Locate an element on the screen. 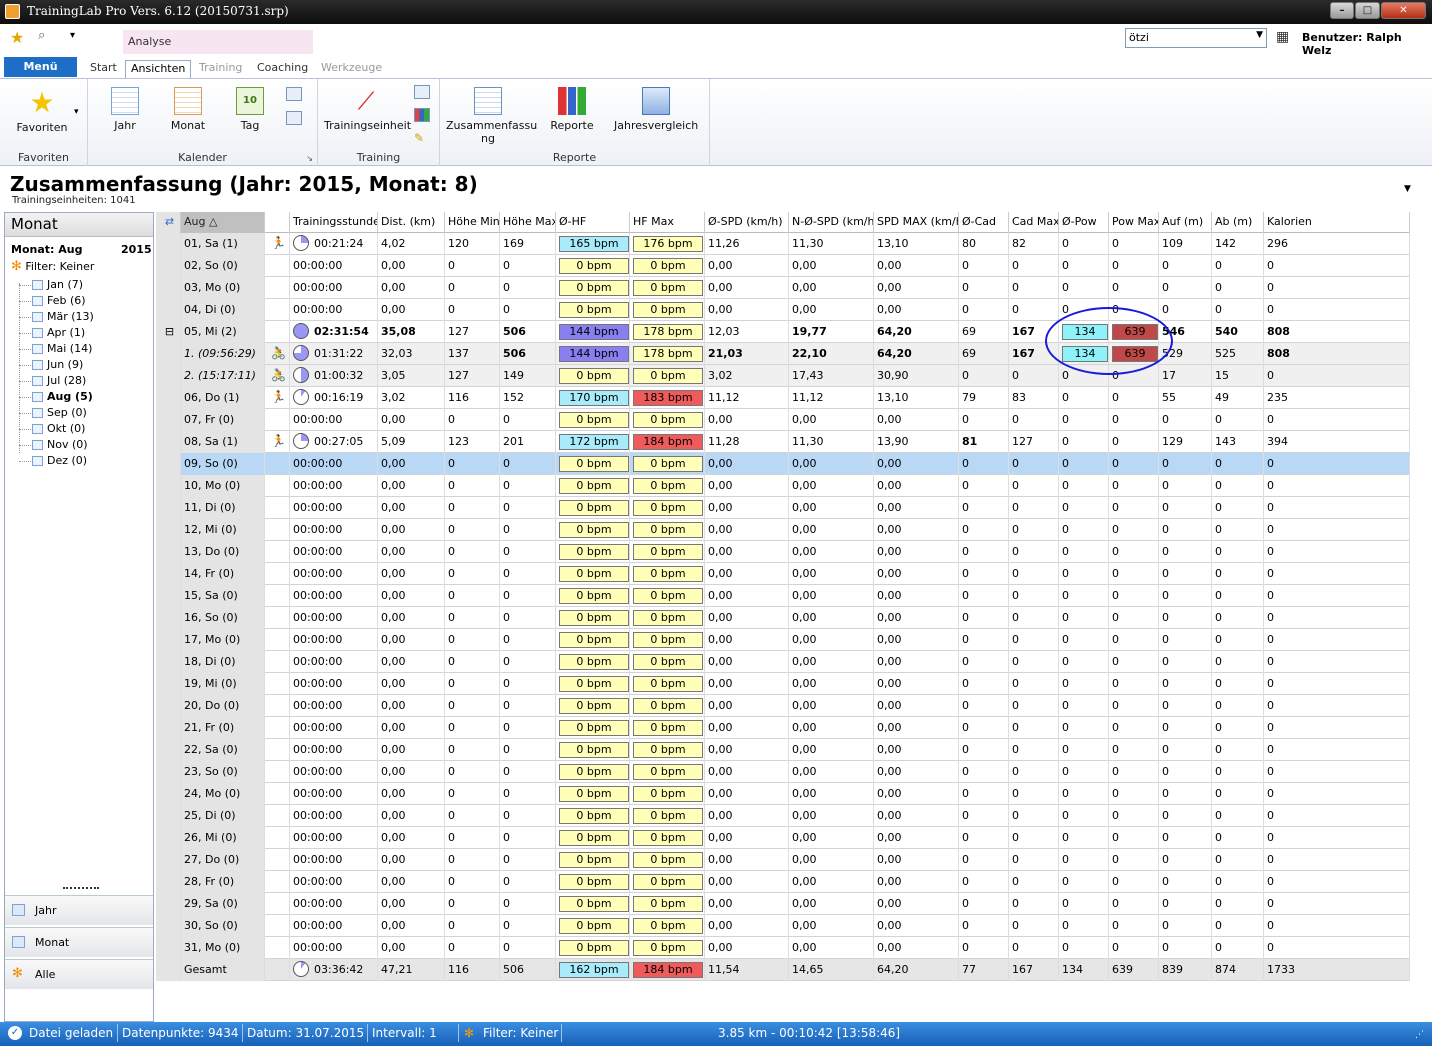 Image resolution: width=1432 pixels, height=1046 pixels. export-icon is located at coordinates (422, 92).